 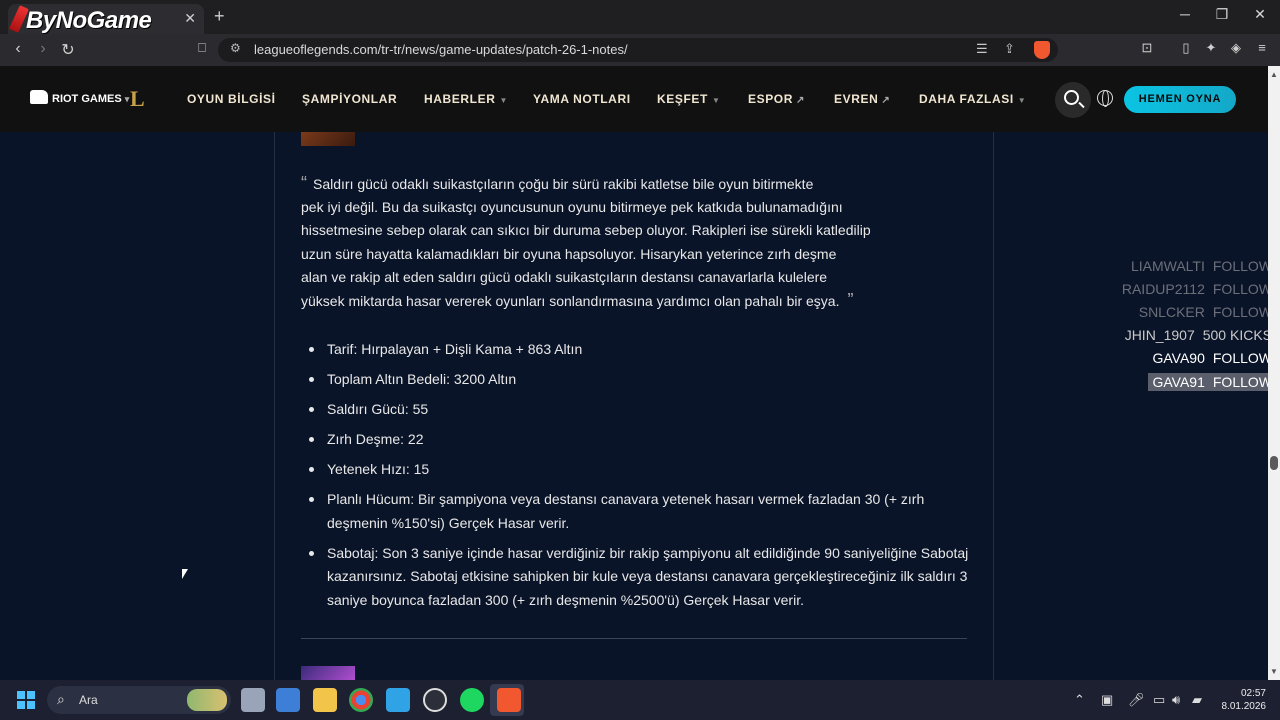 I want to click on brave-shields-icon, so click(x=1042, y=50).